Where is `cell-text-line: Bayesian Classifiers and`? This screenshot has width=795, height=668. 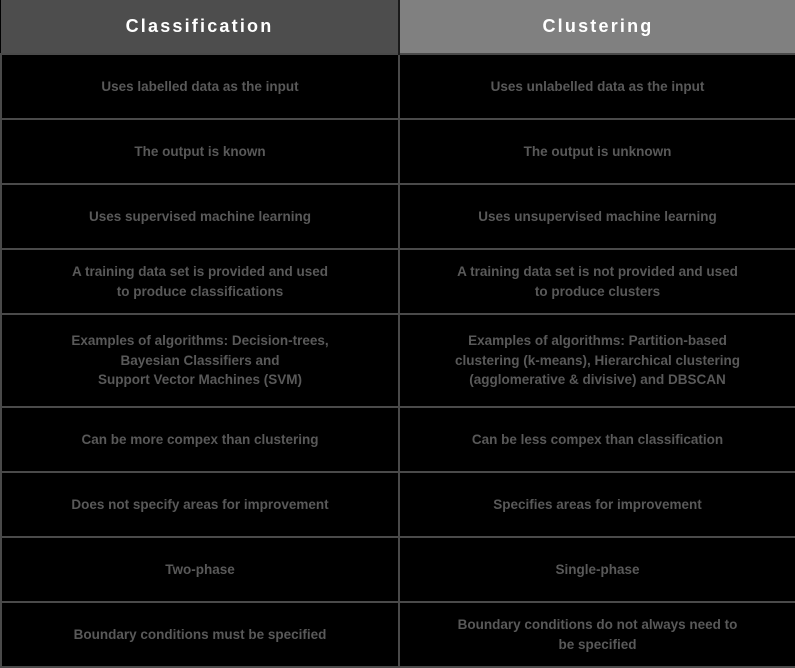 cell-text-line: Bayesian Classifiers and is located at coordinates (200, 360).